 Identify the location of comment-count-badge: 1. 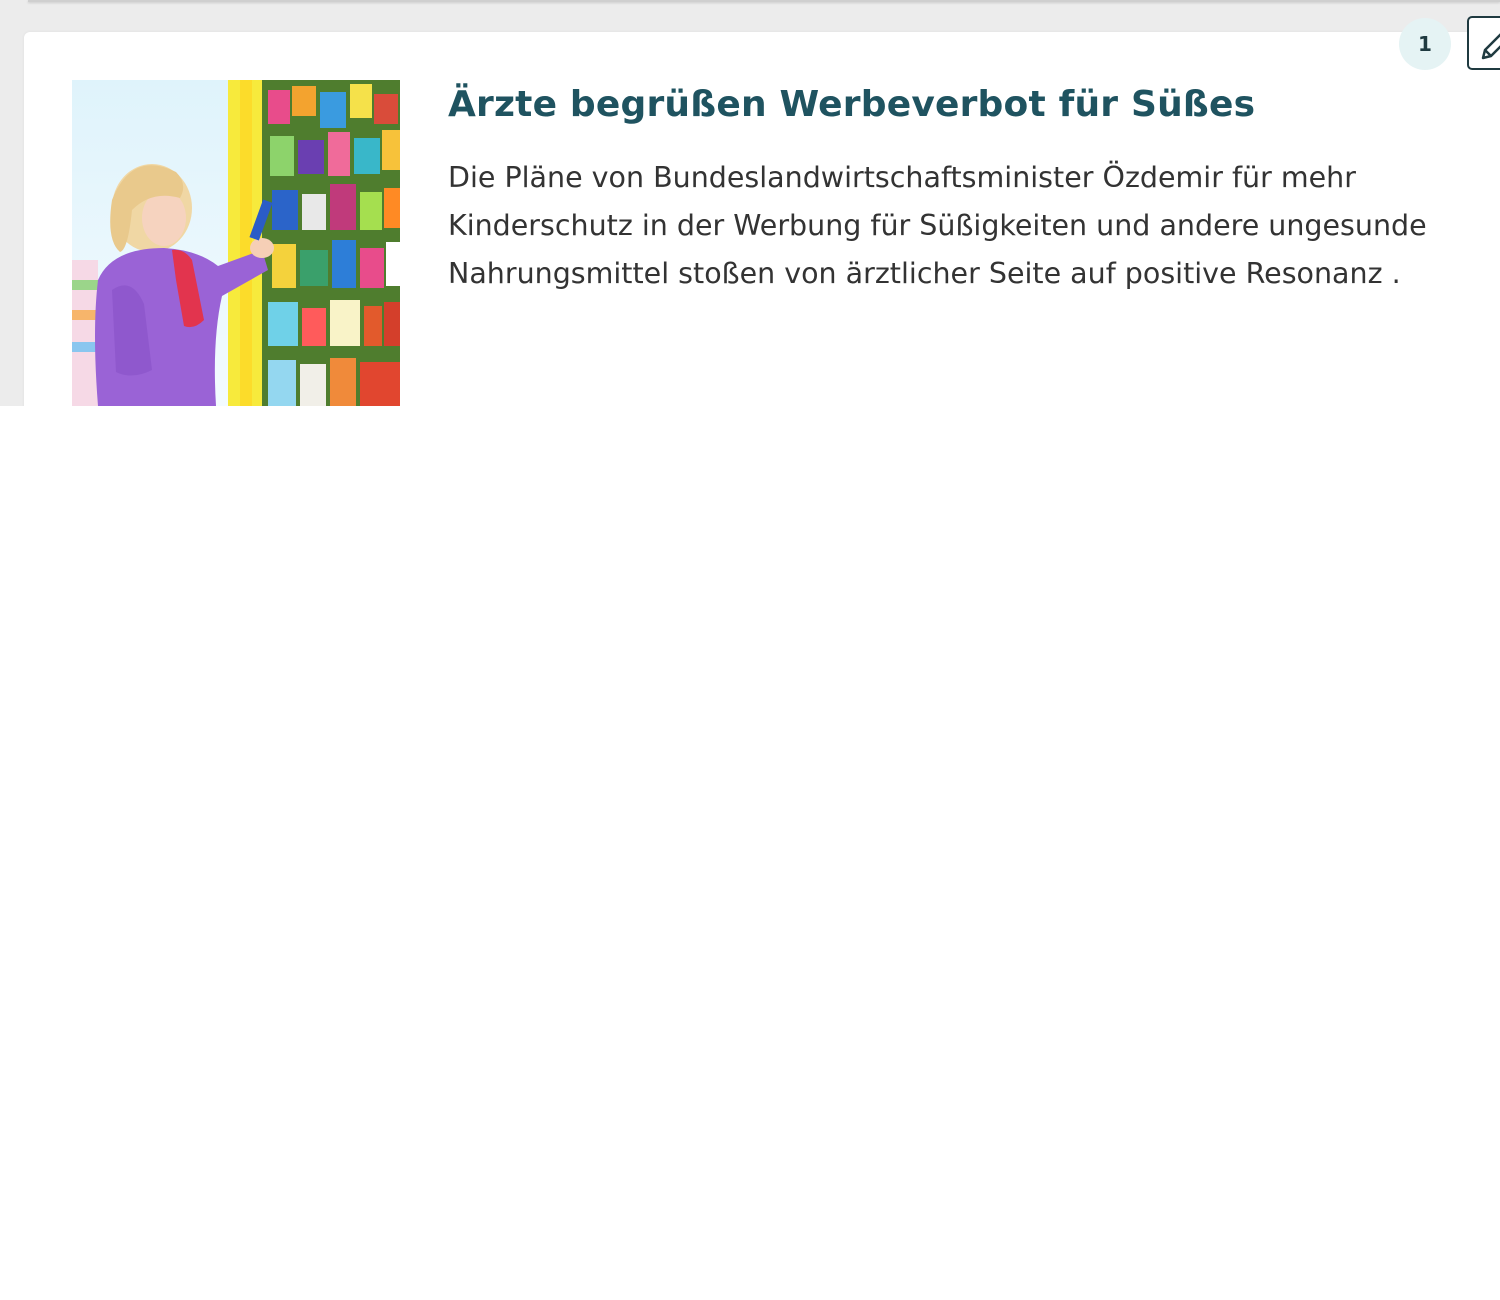
(1425, 44).